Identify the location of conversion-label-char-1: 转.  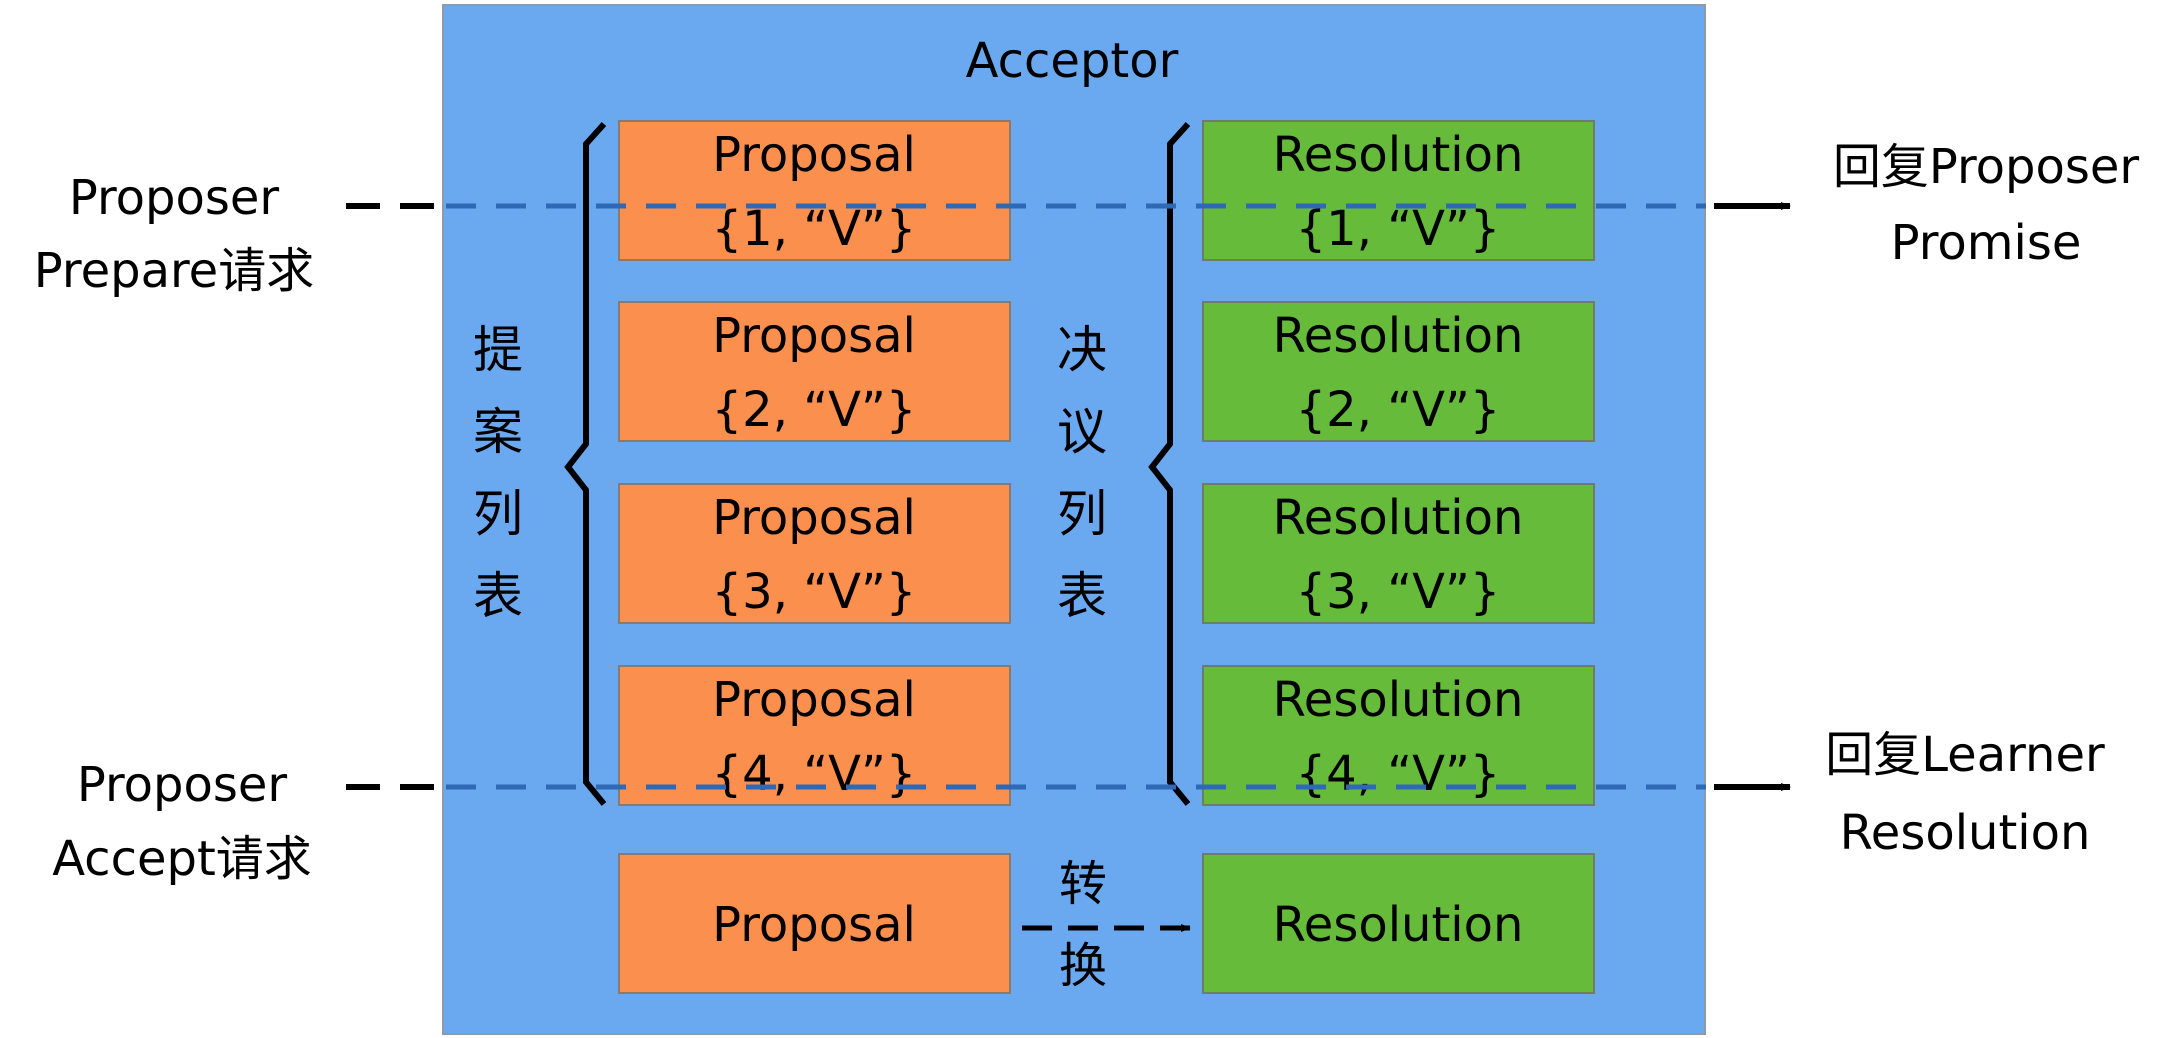
(1083, 884).